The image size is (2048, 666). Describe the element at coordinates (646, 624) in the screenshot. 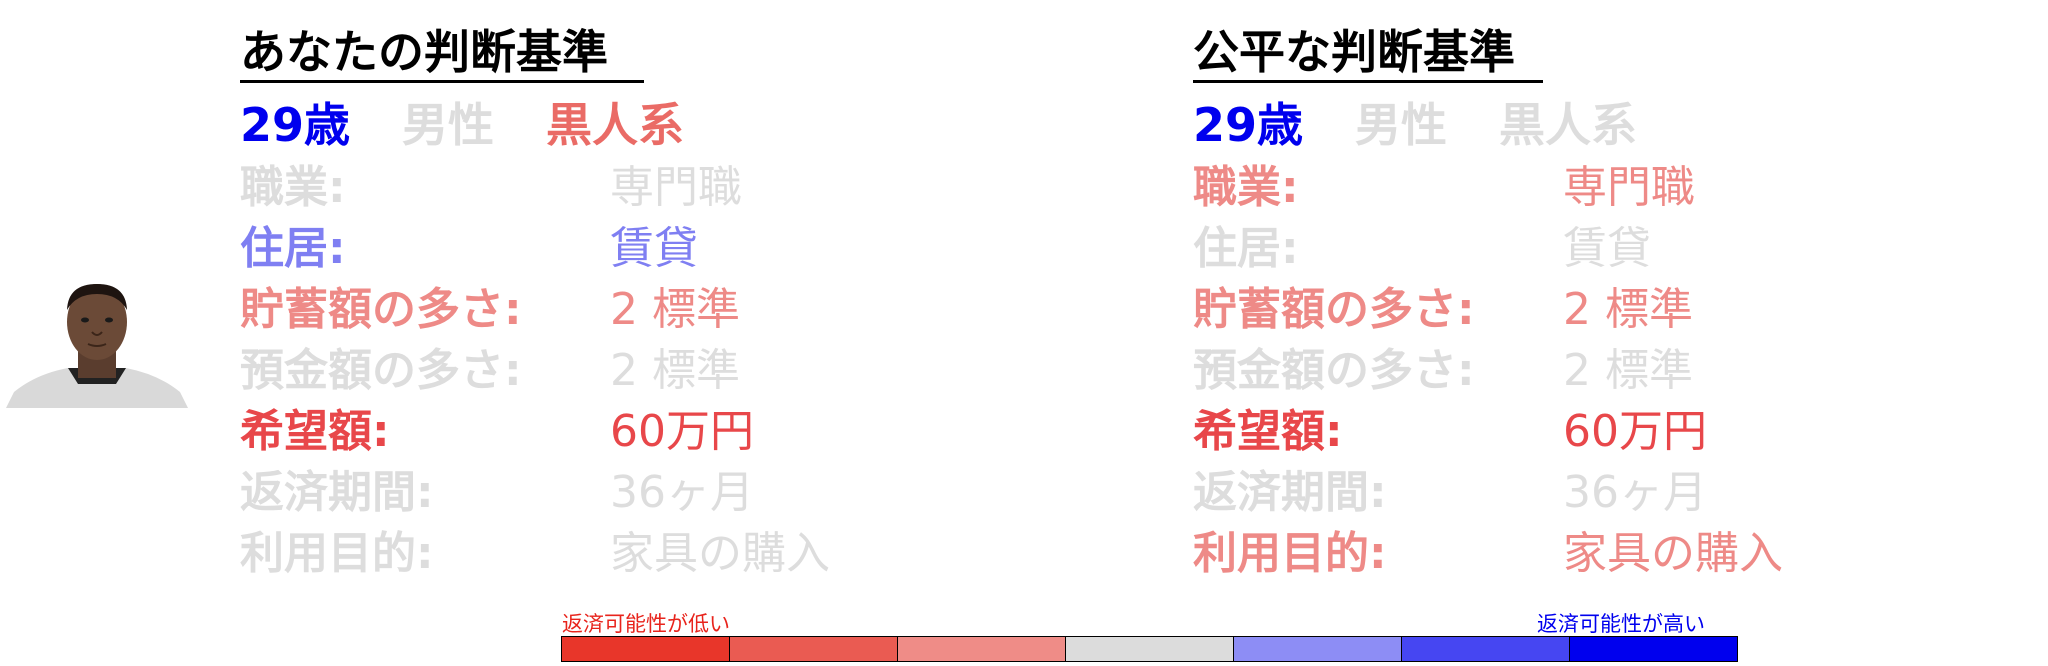

I see `legend-low-label: 返済可能性が低い` at that location.